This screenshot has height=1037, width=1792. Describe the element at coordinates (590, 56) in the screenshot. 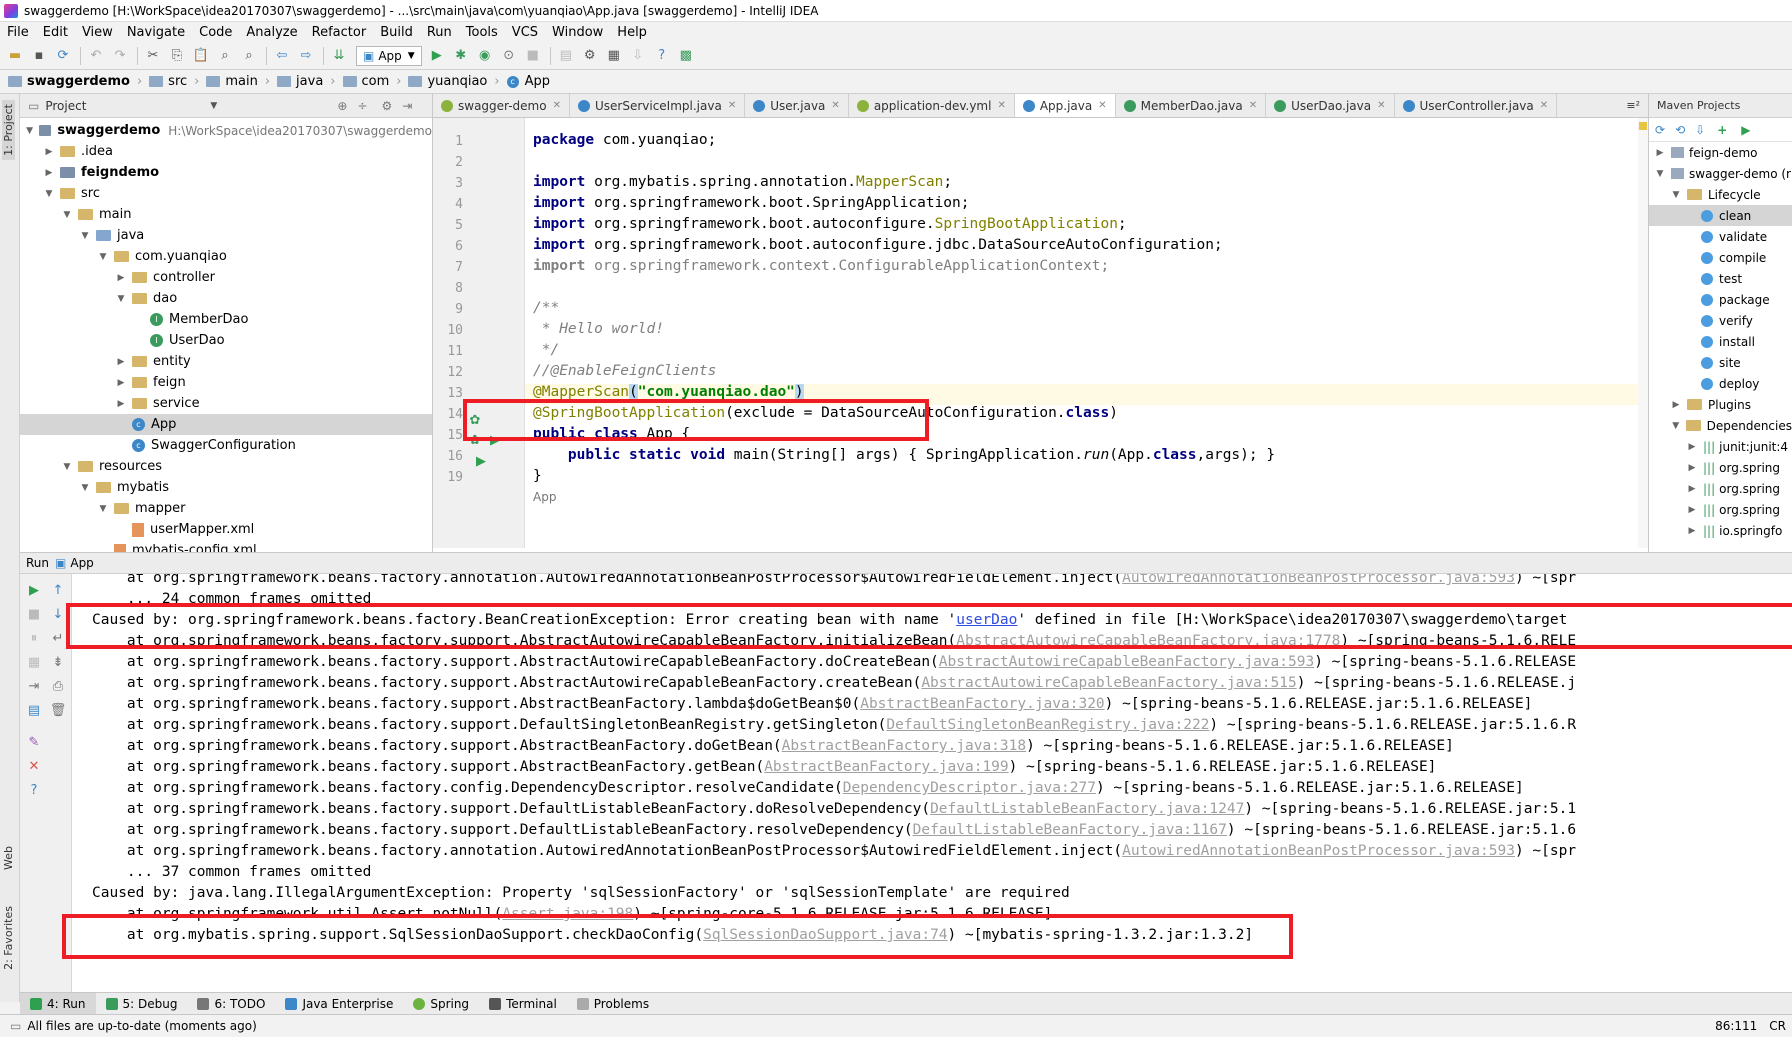

I see `settings-icon: ⚙` at that location.